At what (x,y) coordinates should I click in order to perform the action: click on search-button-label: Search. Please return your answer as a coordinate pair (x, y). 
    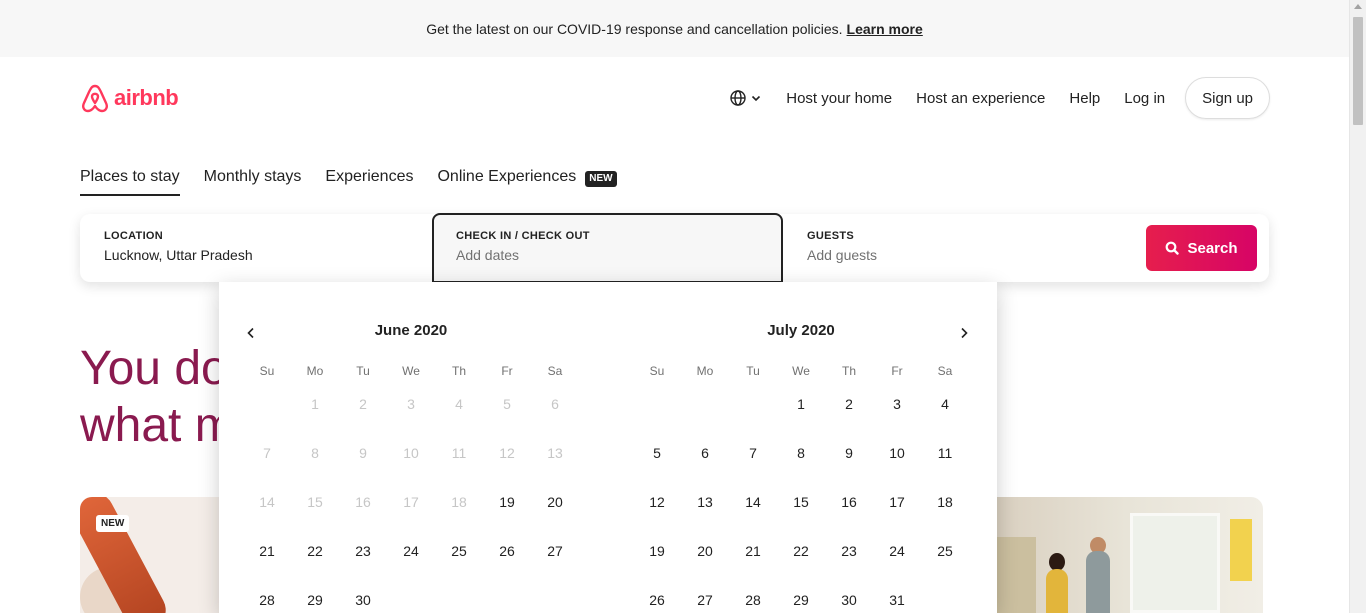
    Looking at the image, I should click on (1212, 248).